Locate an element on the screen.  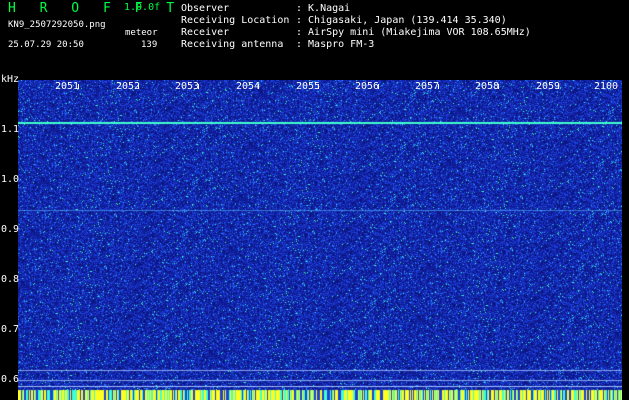
time-label: 2056 is located at coordinates (367, 86).